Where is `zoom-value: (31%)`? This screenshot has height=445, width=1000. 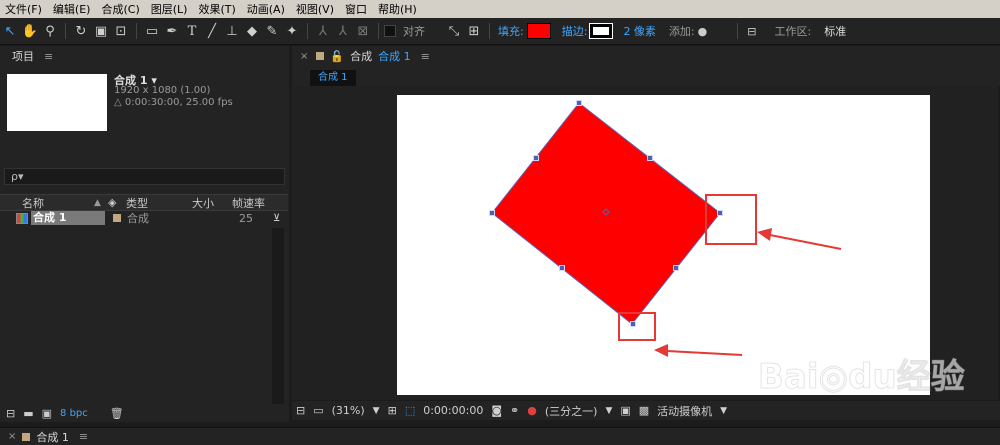 zoom-value: (31%) is located at coordinates (348, 410).